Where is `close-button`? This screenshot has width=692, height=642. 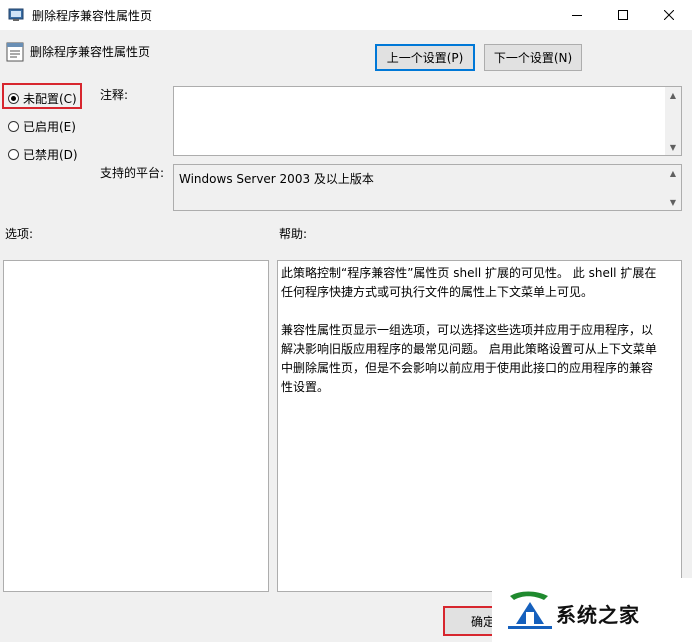
close-button is located at coordinates (669, 15).